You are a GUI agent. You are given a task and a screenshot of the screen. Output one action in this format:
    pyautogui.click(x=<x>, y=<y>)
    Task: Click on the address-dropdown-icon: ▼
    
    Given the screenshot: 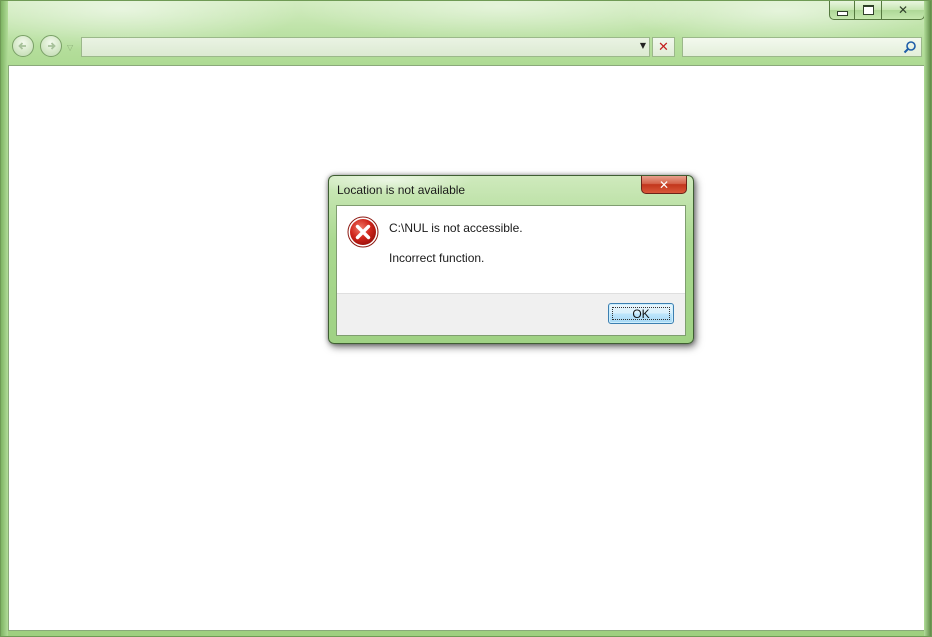 What is the action you would take?
    pyautogui.click(x=643, y=45)
    